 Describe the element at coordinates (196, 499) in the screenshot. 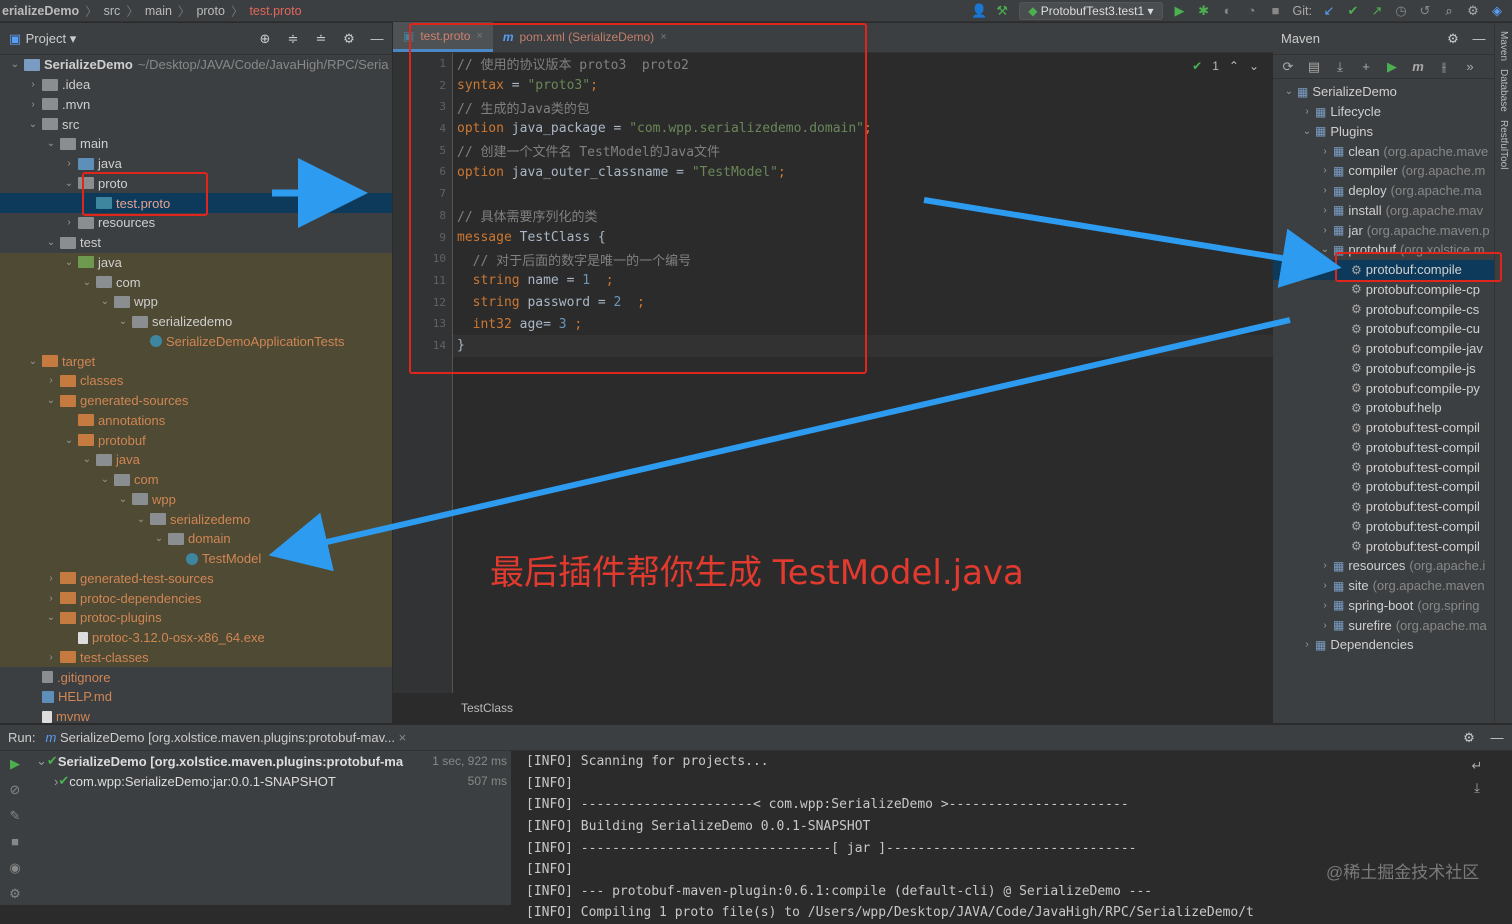

I see `project-tree-item: ⌄ wpp` at that location.